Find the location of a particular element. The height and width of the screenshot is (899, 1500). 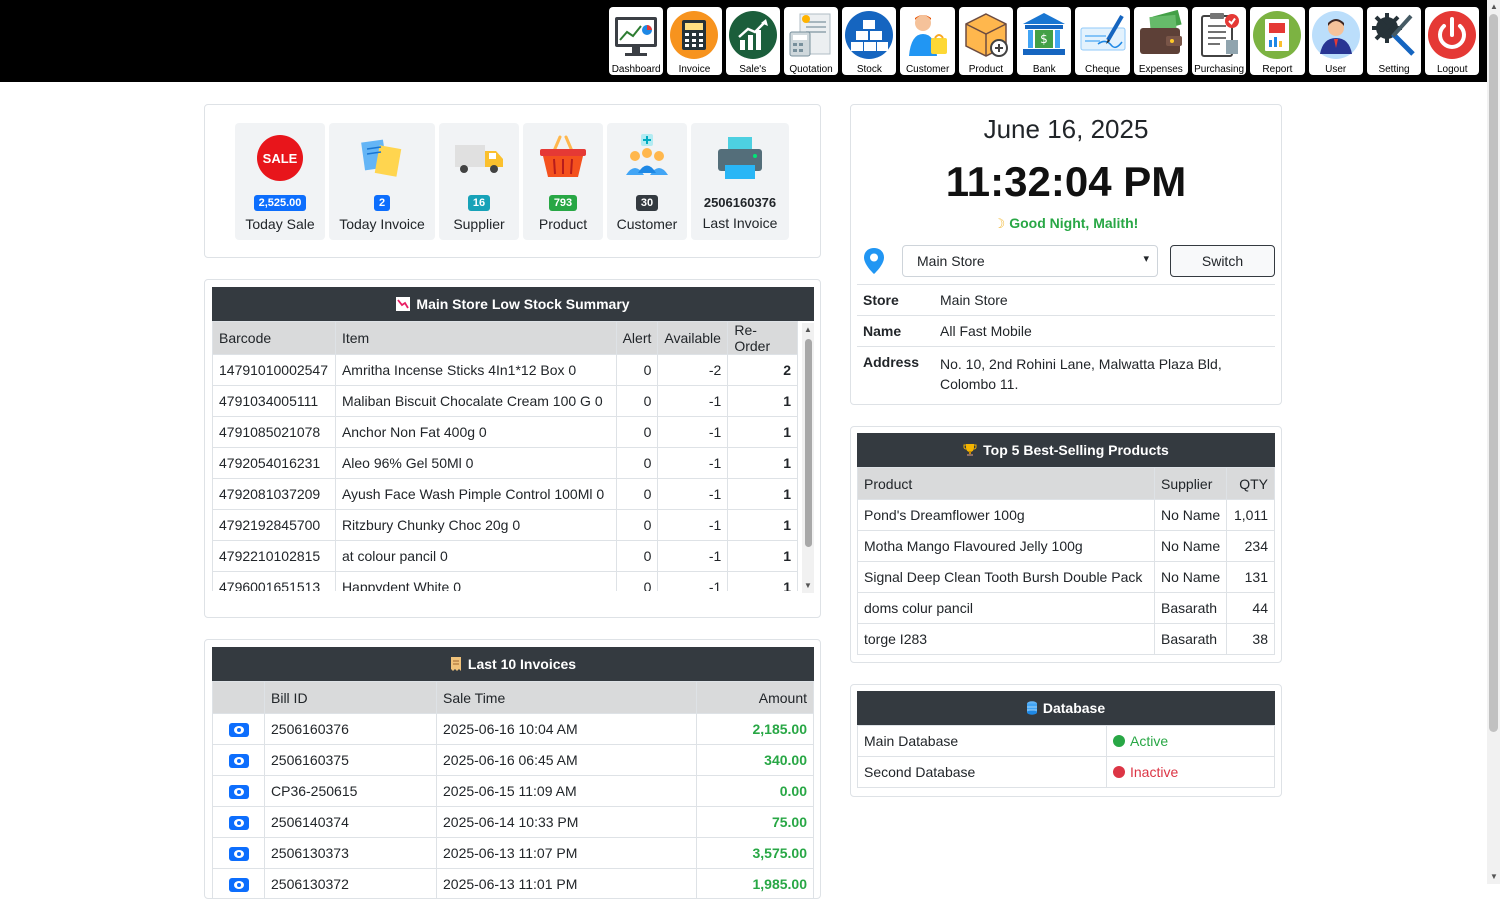

table-row: Pond's Dreamflower 100gNo Name1,011 is located at coordinates (1066, 515).